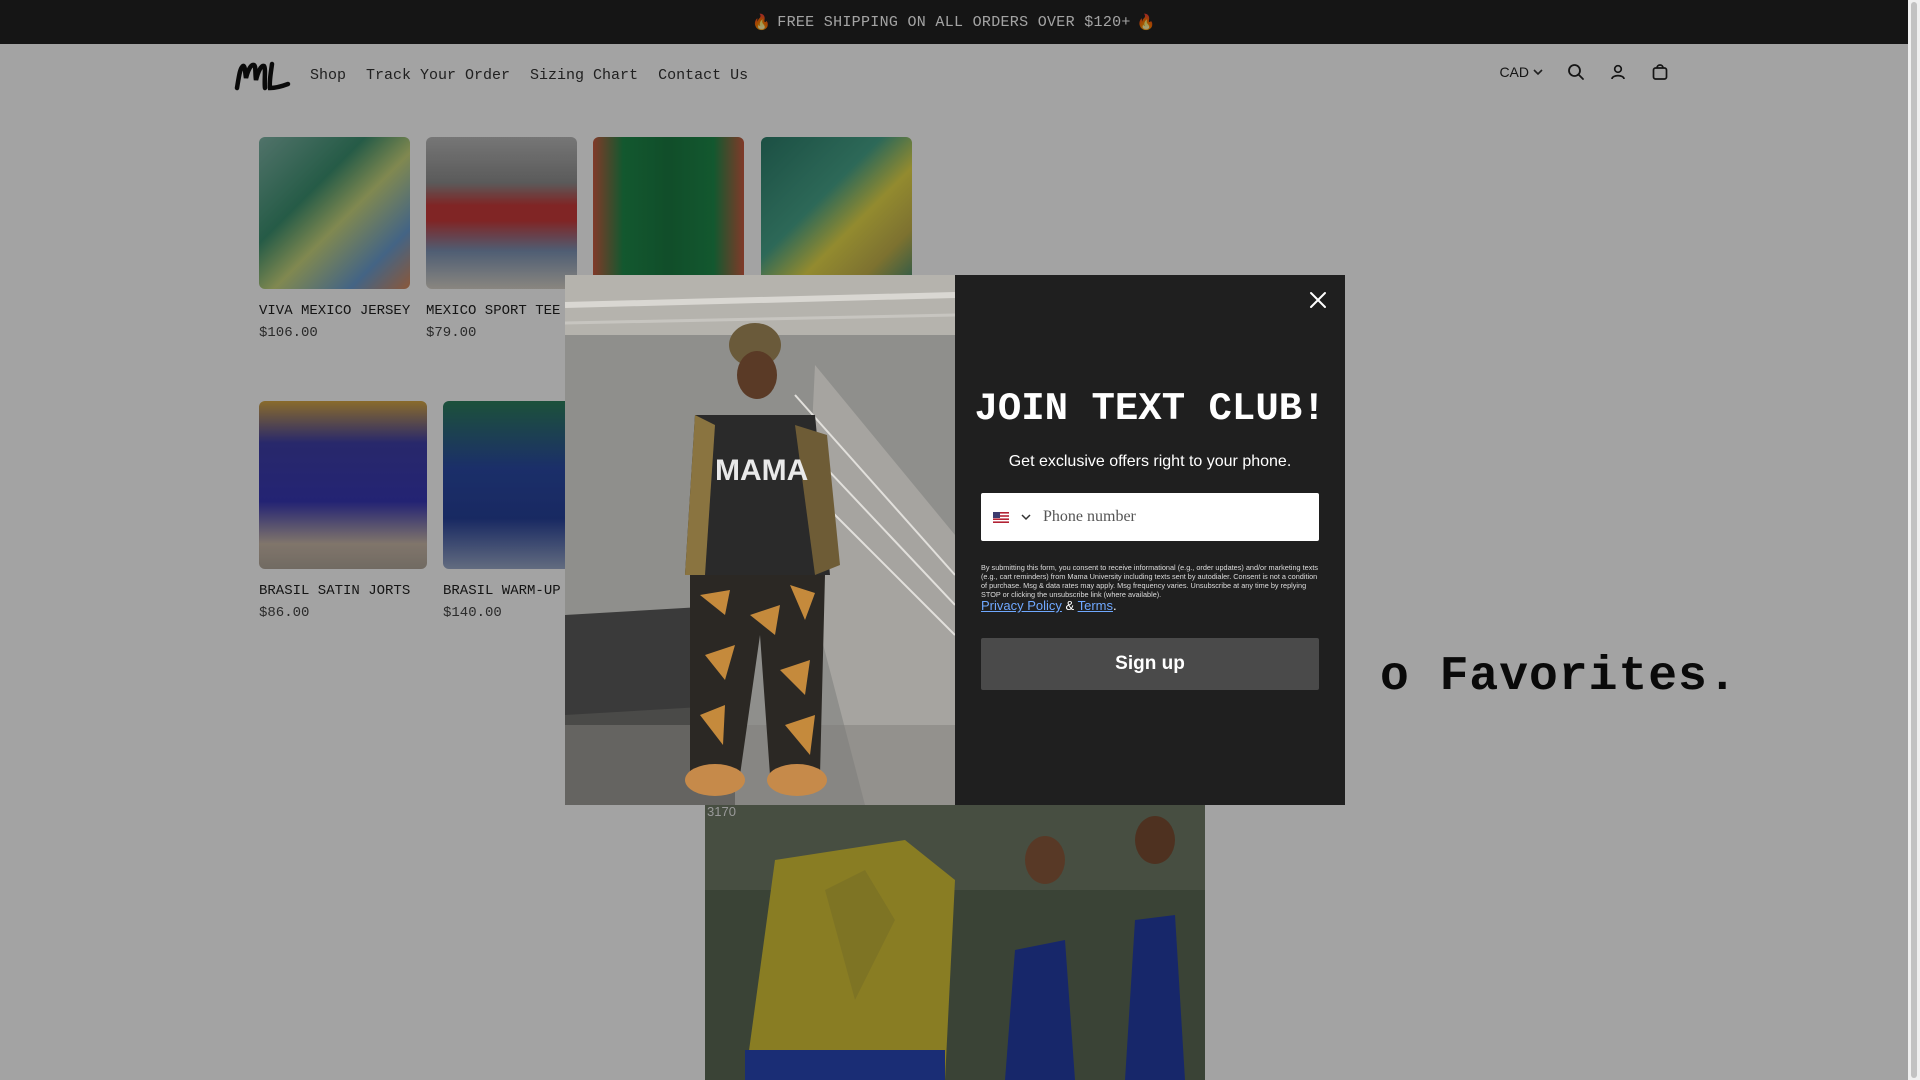  I want to click on us-flag-icon, so click(1001, 517).